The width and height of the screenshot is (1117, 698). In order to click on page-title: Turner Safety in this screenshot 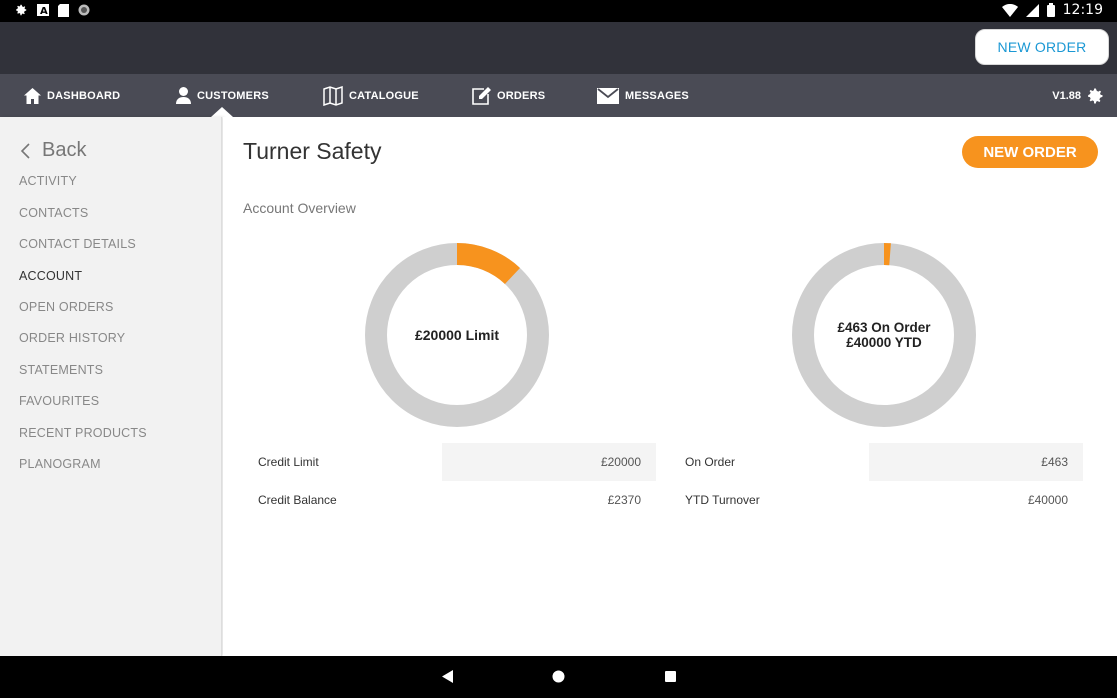, I will do `click(312, 151)`.